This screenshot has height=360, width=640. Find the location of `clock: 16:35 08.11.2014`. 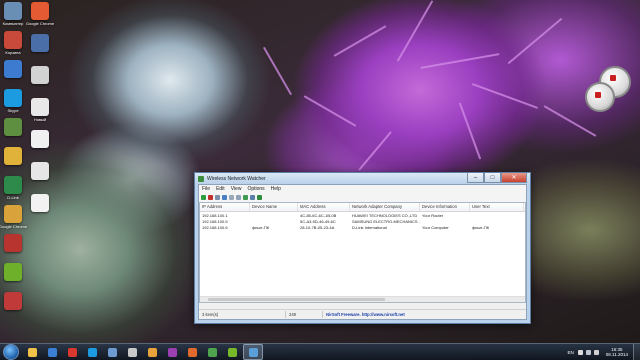

clock: 16:35 08.11.2014 is located at coordinates (617, 352).